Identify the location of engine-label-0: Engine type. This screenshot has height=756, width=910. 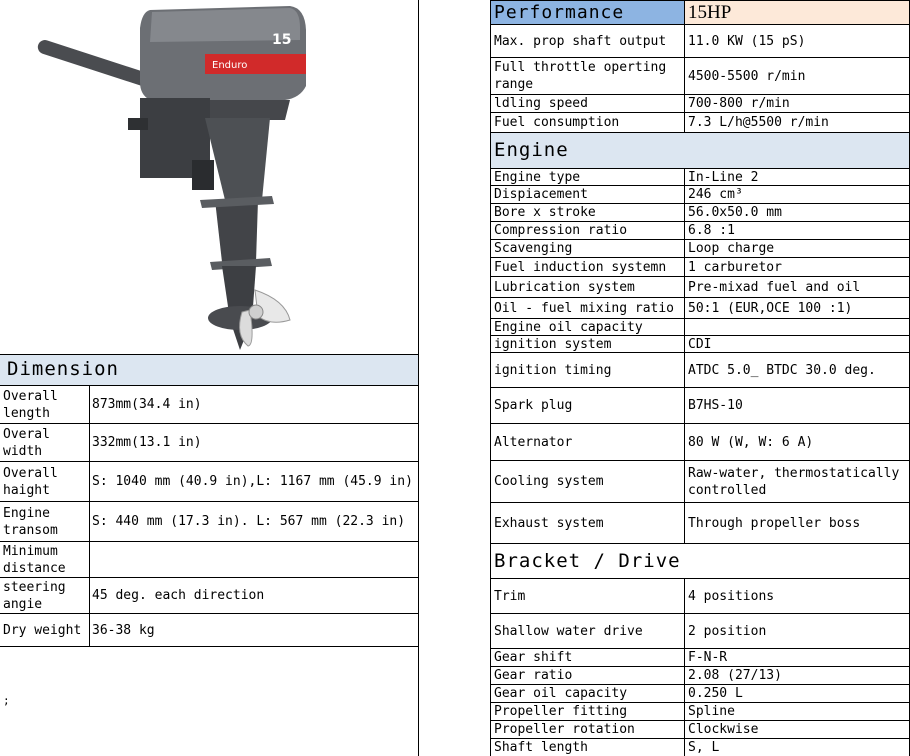
(537, 177).